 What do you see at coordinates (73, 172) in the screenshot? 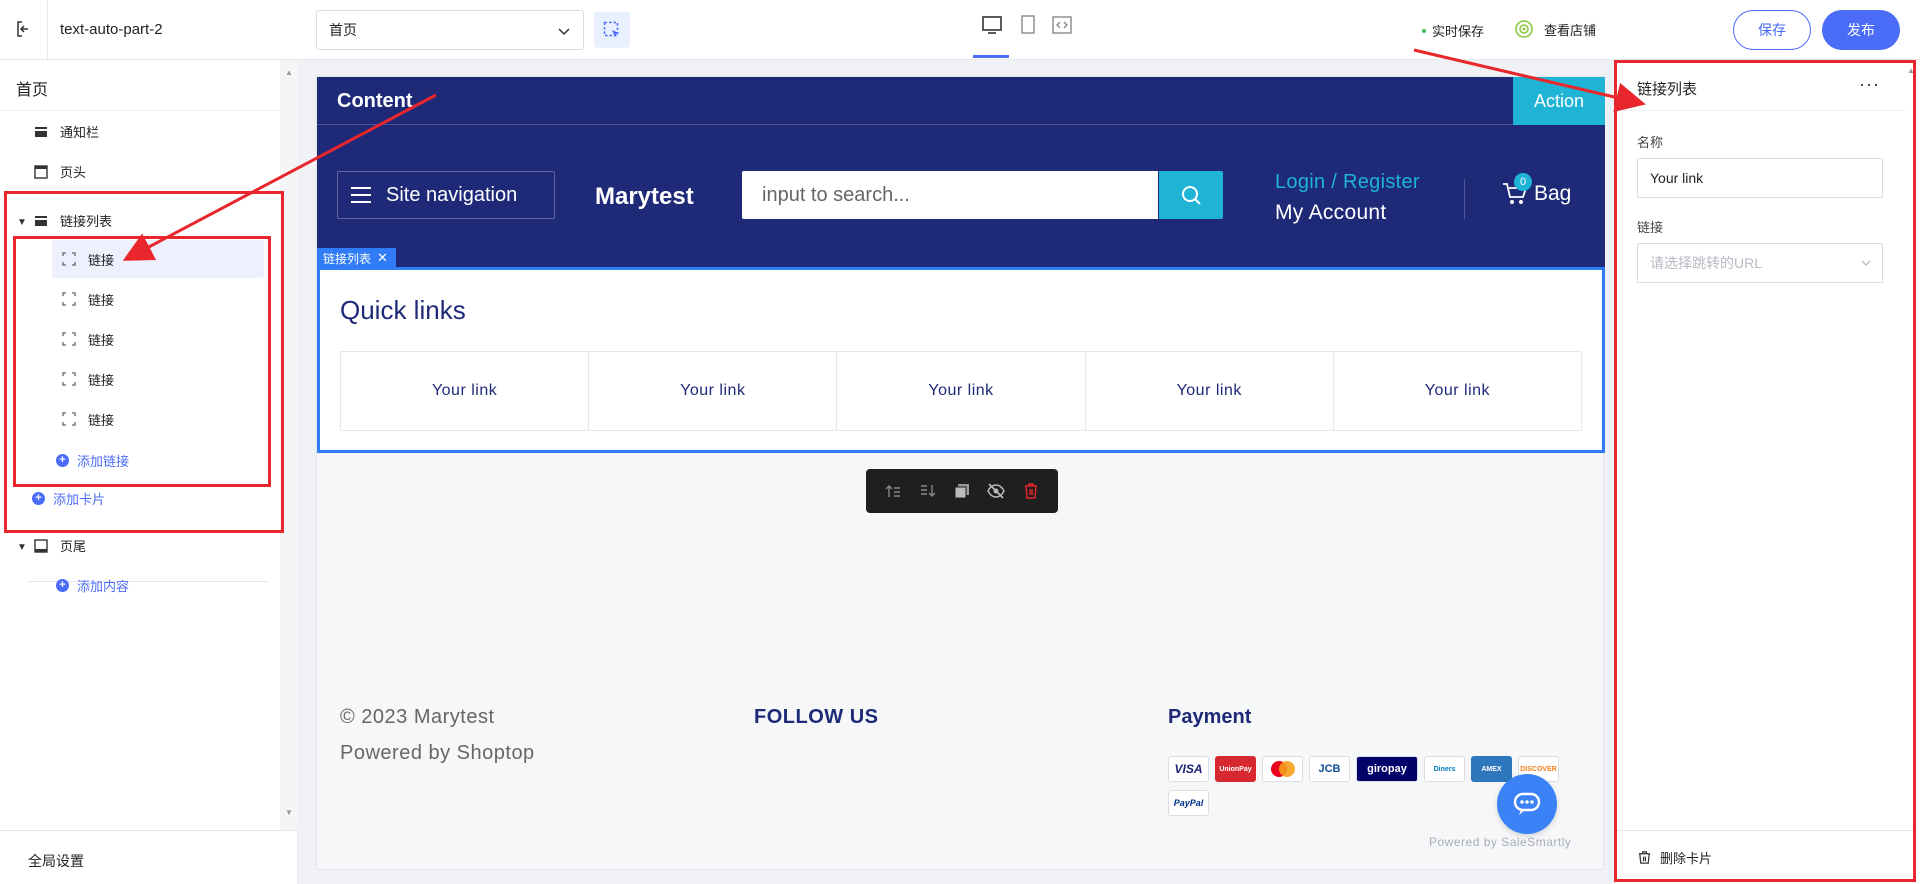
I see `sidebar-item-label: 页头` at bounding box center [73, 172].